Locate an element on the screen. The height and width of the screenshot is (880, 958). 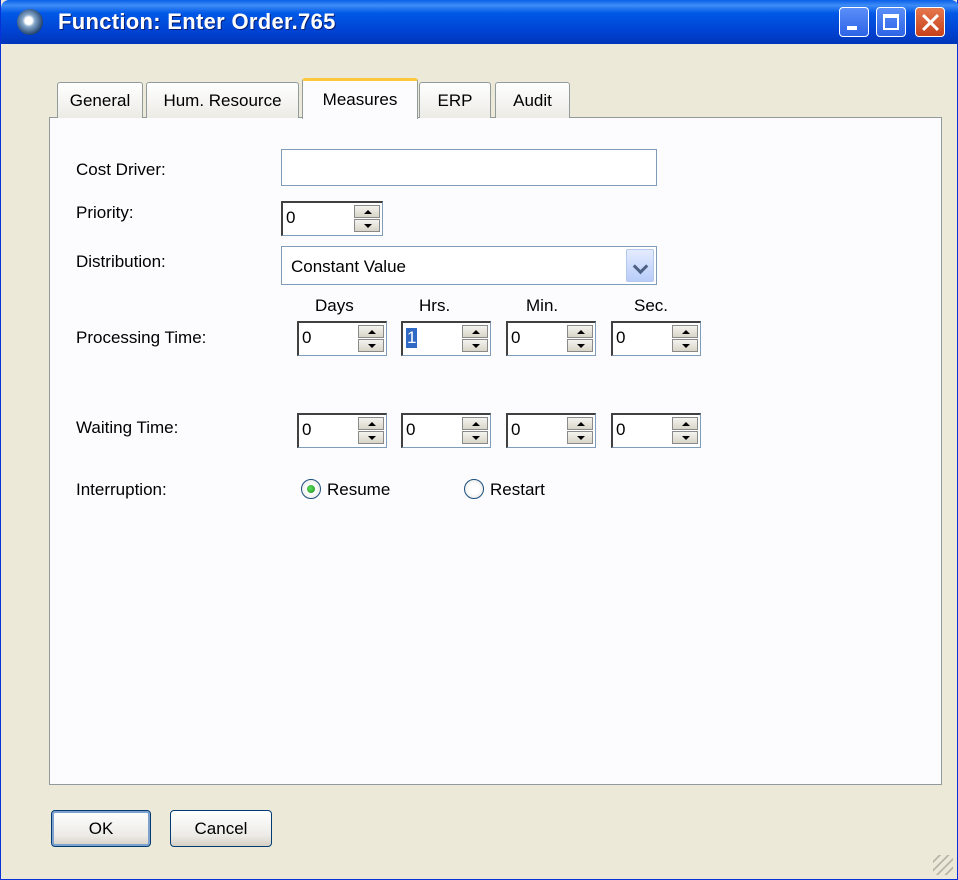
interruption-label: Interruption: is located at coordinates (121, 489).